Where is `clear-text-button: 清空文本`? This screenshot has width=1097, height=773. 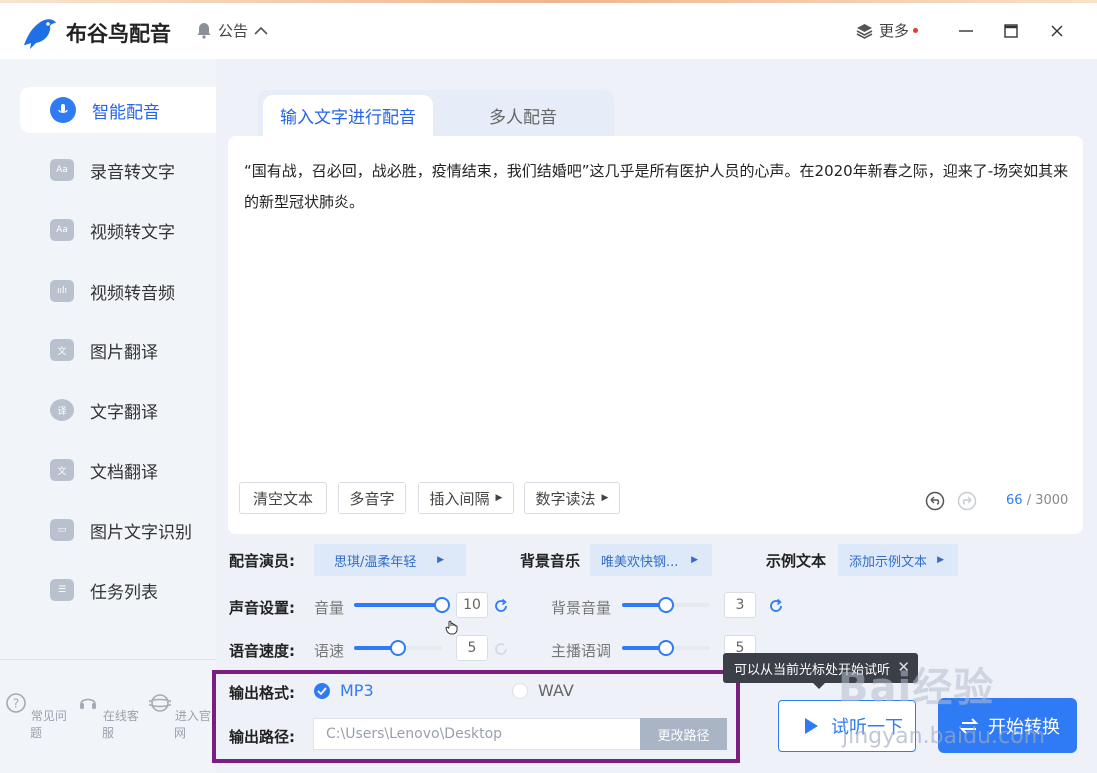 clear-text-button: 清空文本 is located at coordinates (283, 498).